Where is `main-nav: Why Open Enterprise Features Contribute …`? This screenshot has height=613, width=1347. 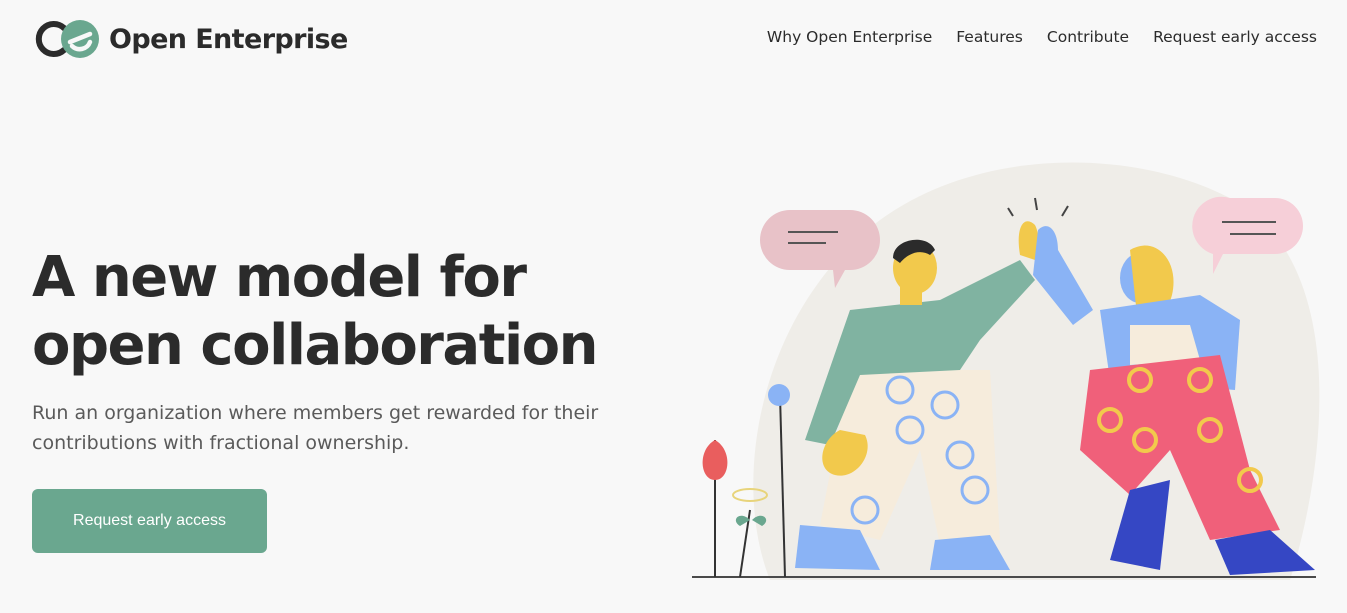 main-nav: Why Open Enterprise Features Contribute … is located at coordinates (1042, 37).